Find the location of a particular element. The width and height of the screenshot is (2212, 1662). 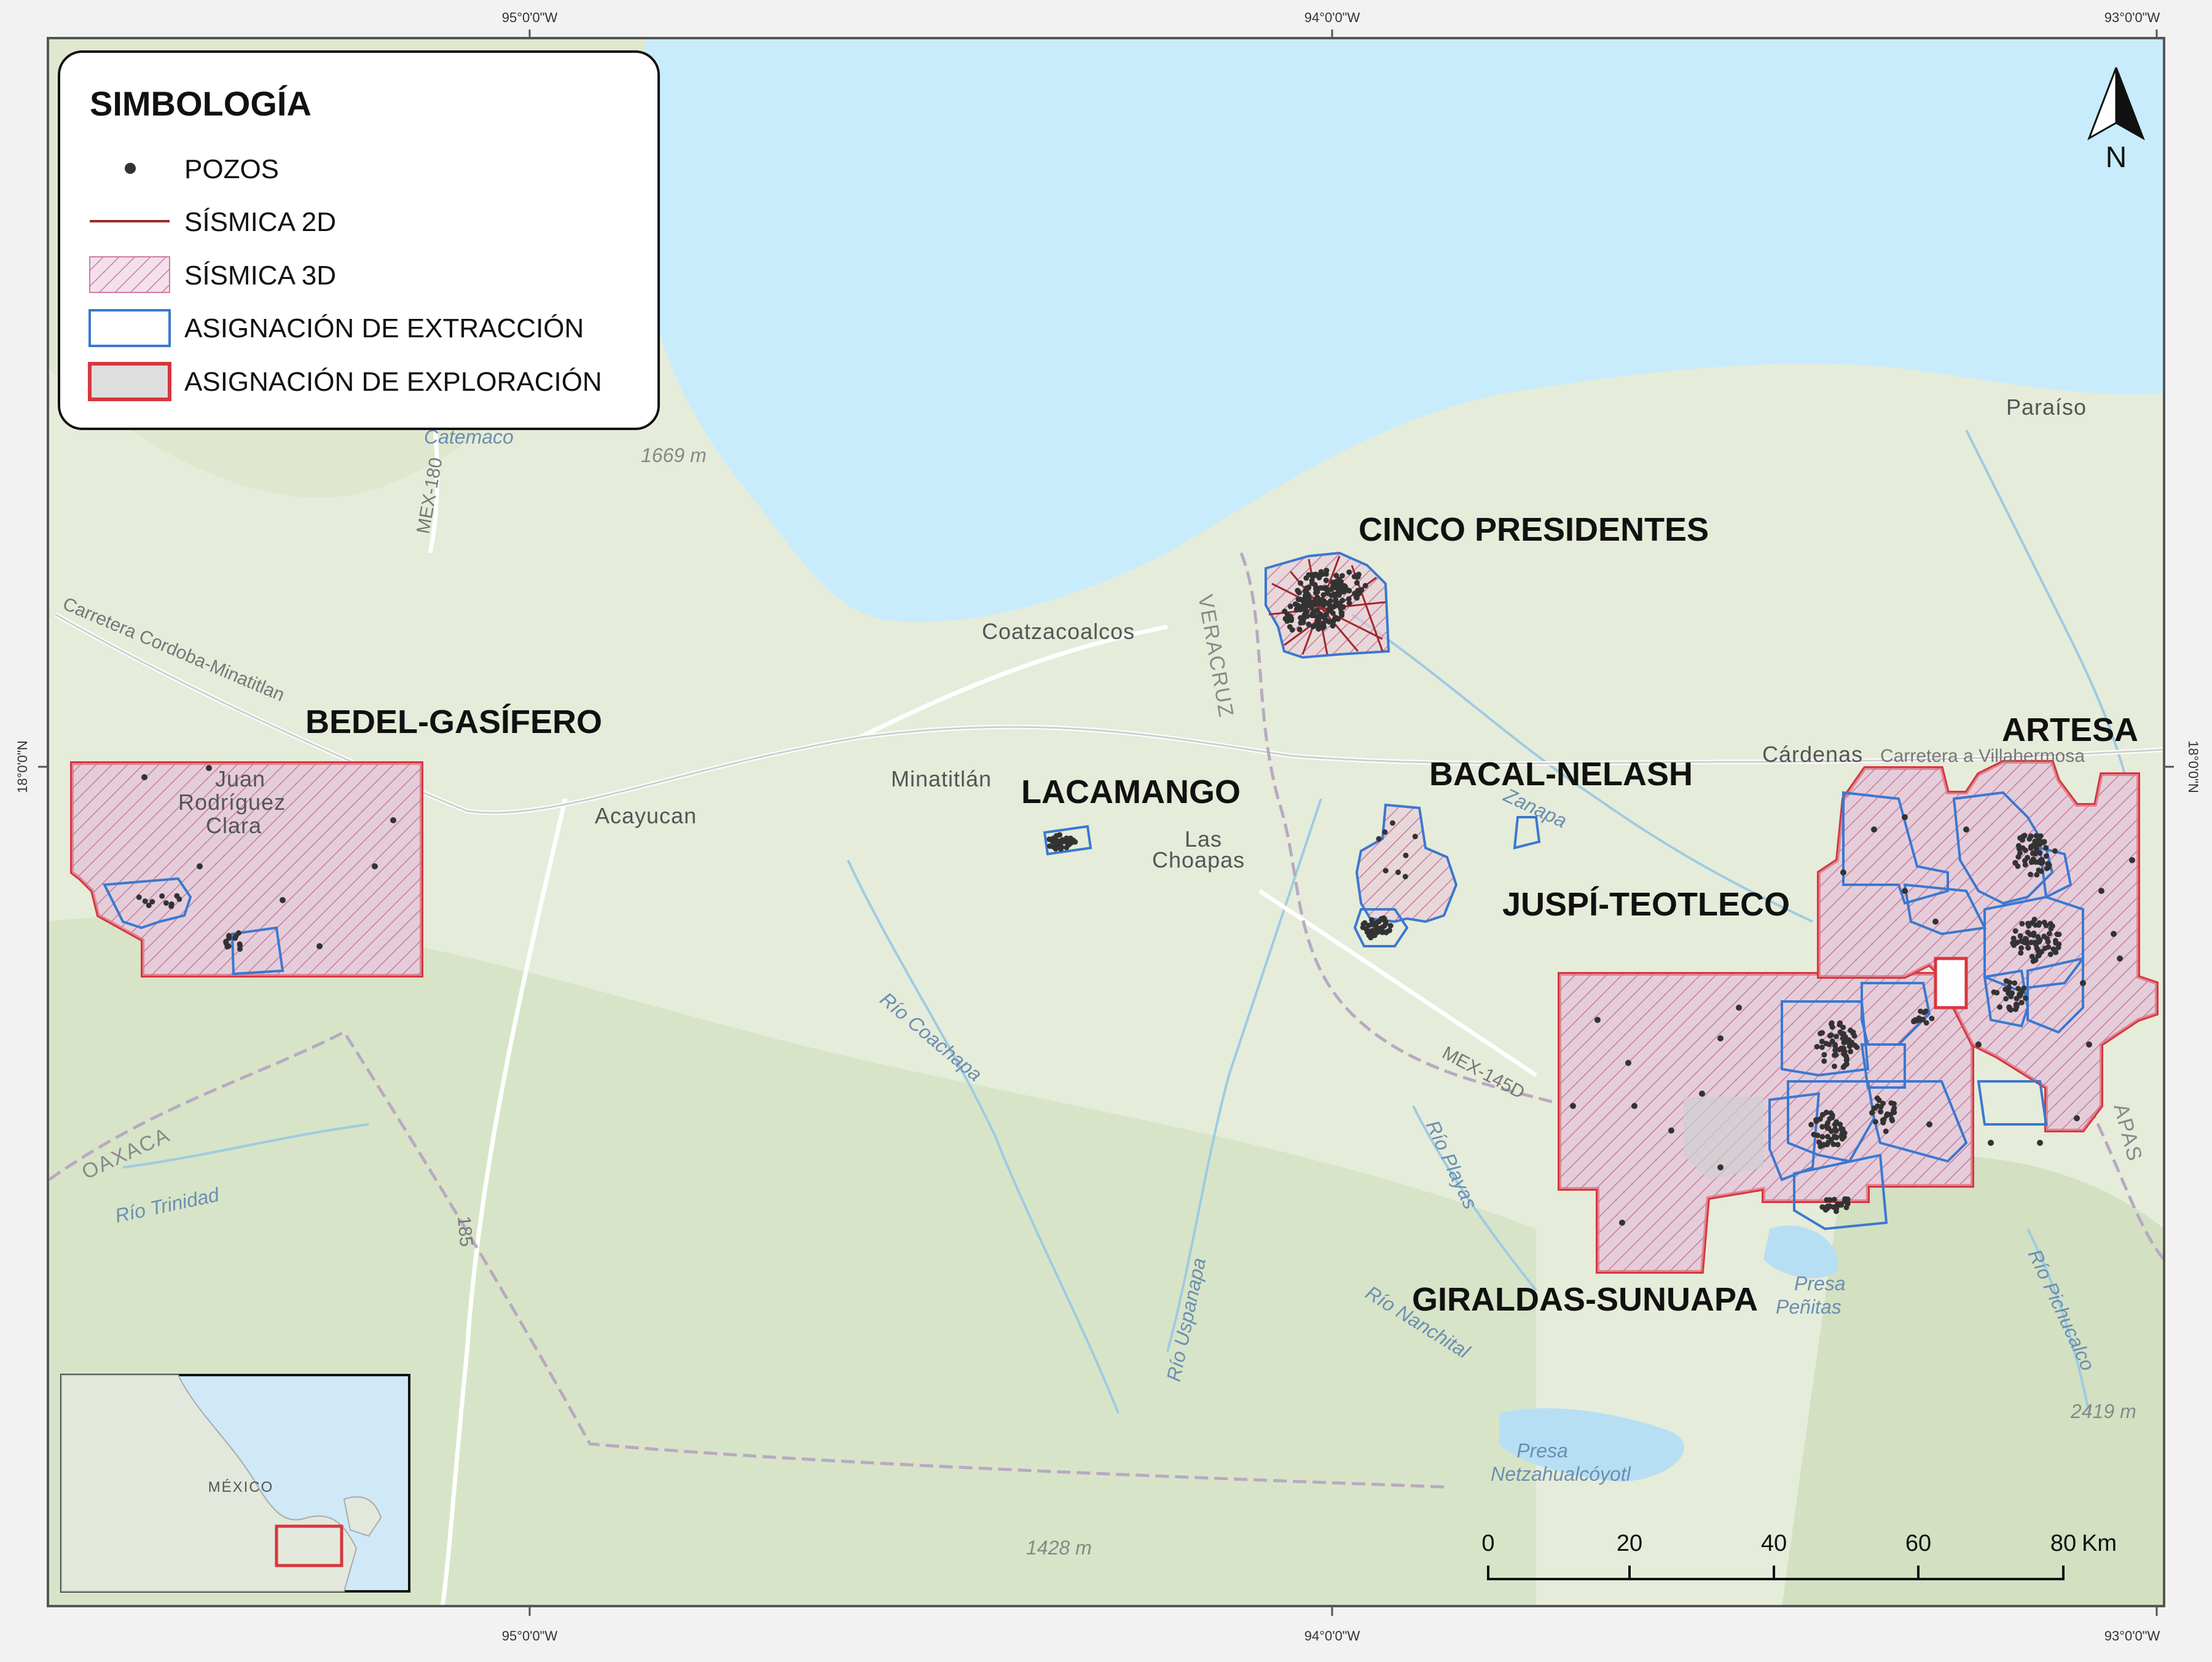

place-carretera-villahermosa: Carretera a Villahermosa is located at coordinates (1982, 756).